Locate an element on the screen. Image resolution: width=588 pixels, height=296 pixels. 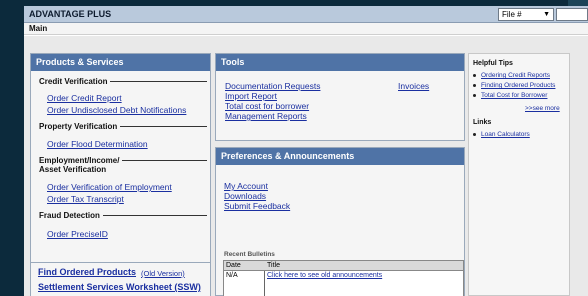
menu-bar: Main is located at coordinates (306, 29).